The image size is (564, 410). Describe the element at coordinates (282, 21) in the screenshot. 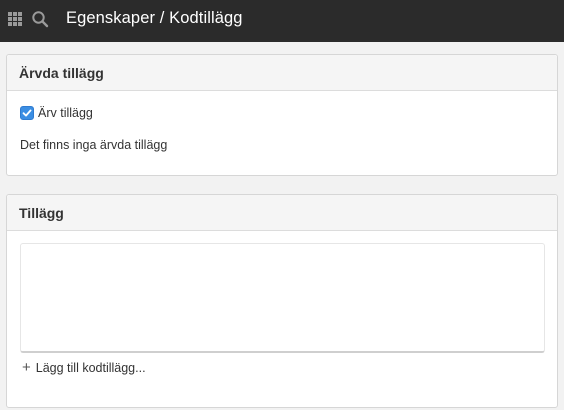

I see `top-bar: Egenskaper / Kodtillägg` at that location.